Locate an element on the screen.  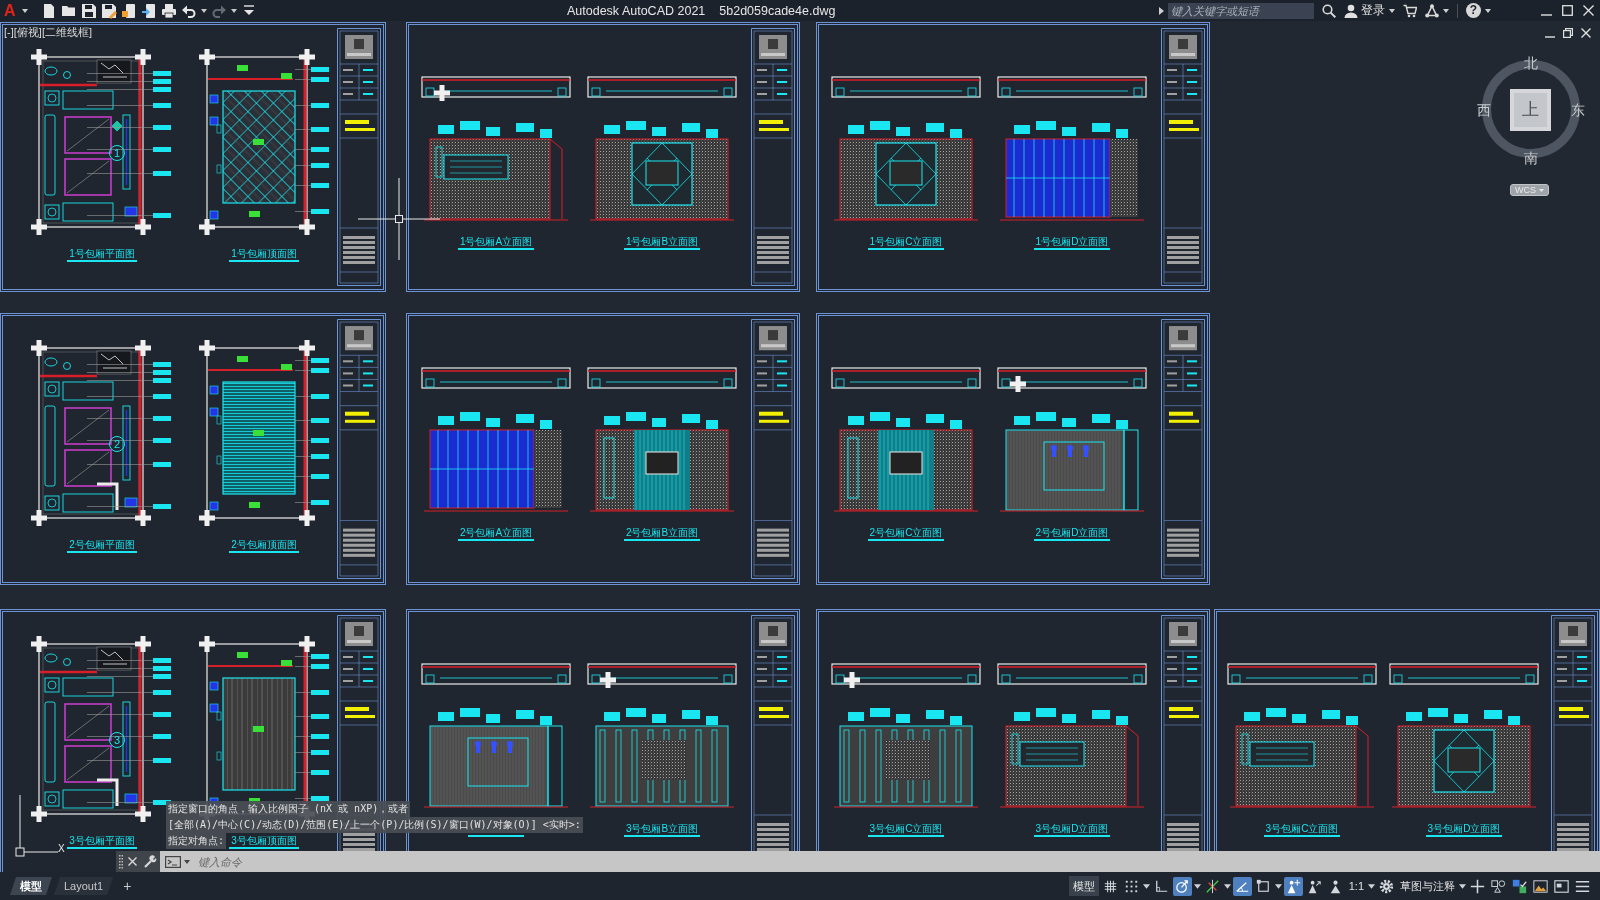
viewport-control: [二维线框] is located at coordinates (67, 32).